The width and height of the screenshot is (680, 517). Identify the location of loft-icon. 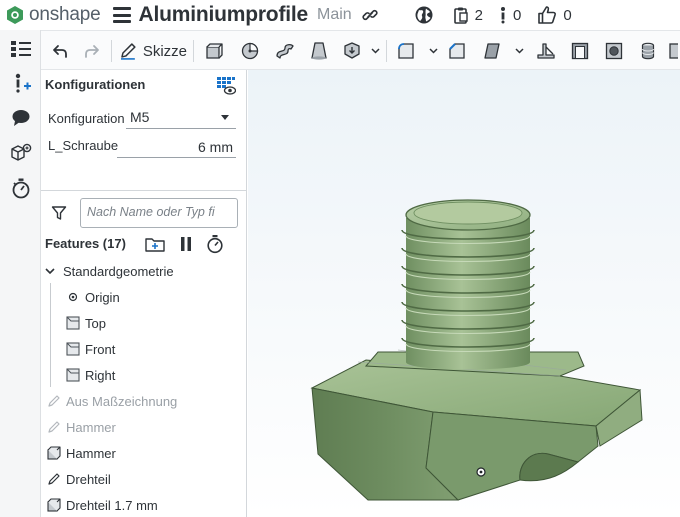
(319, 51).